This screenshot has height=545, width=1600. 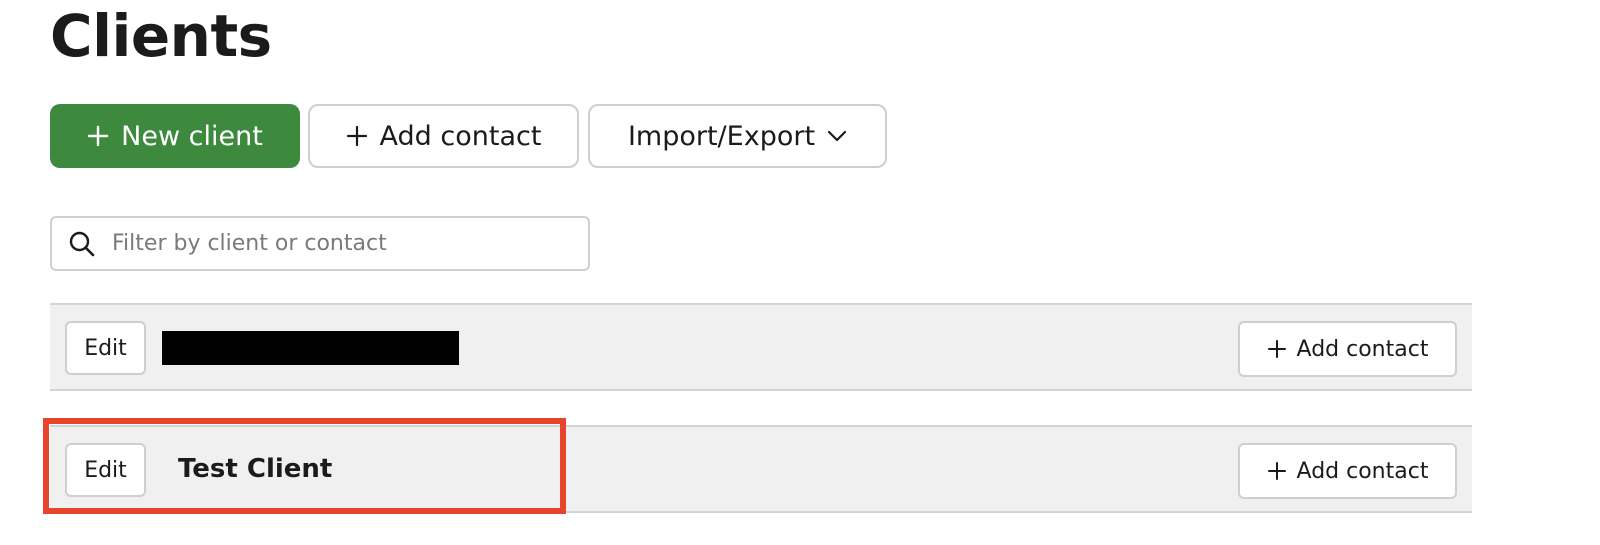 I want to click on search-box, so click(x=320, y=243).